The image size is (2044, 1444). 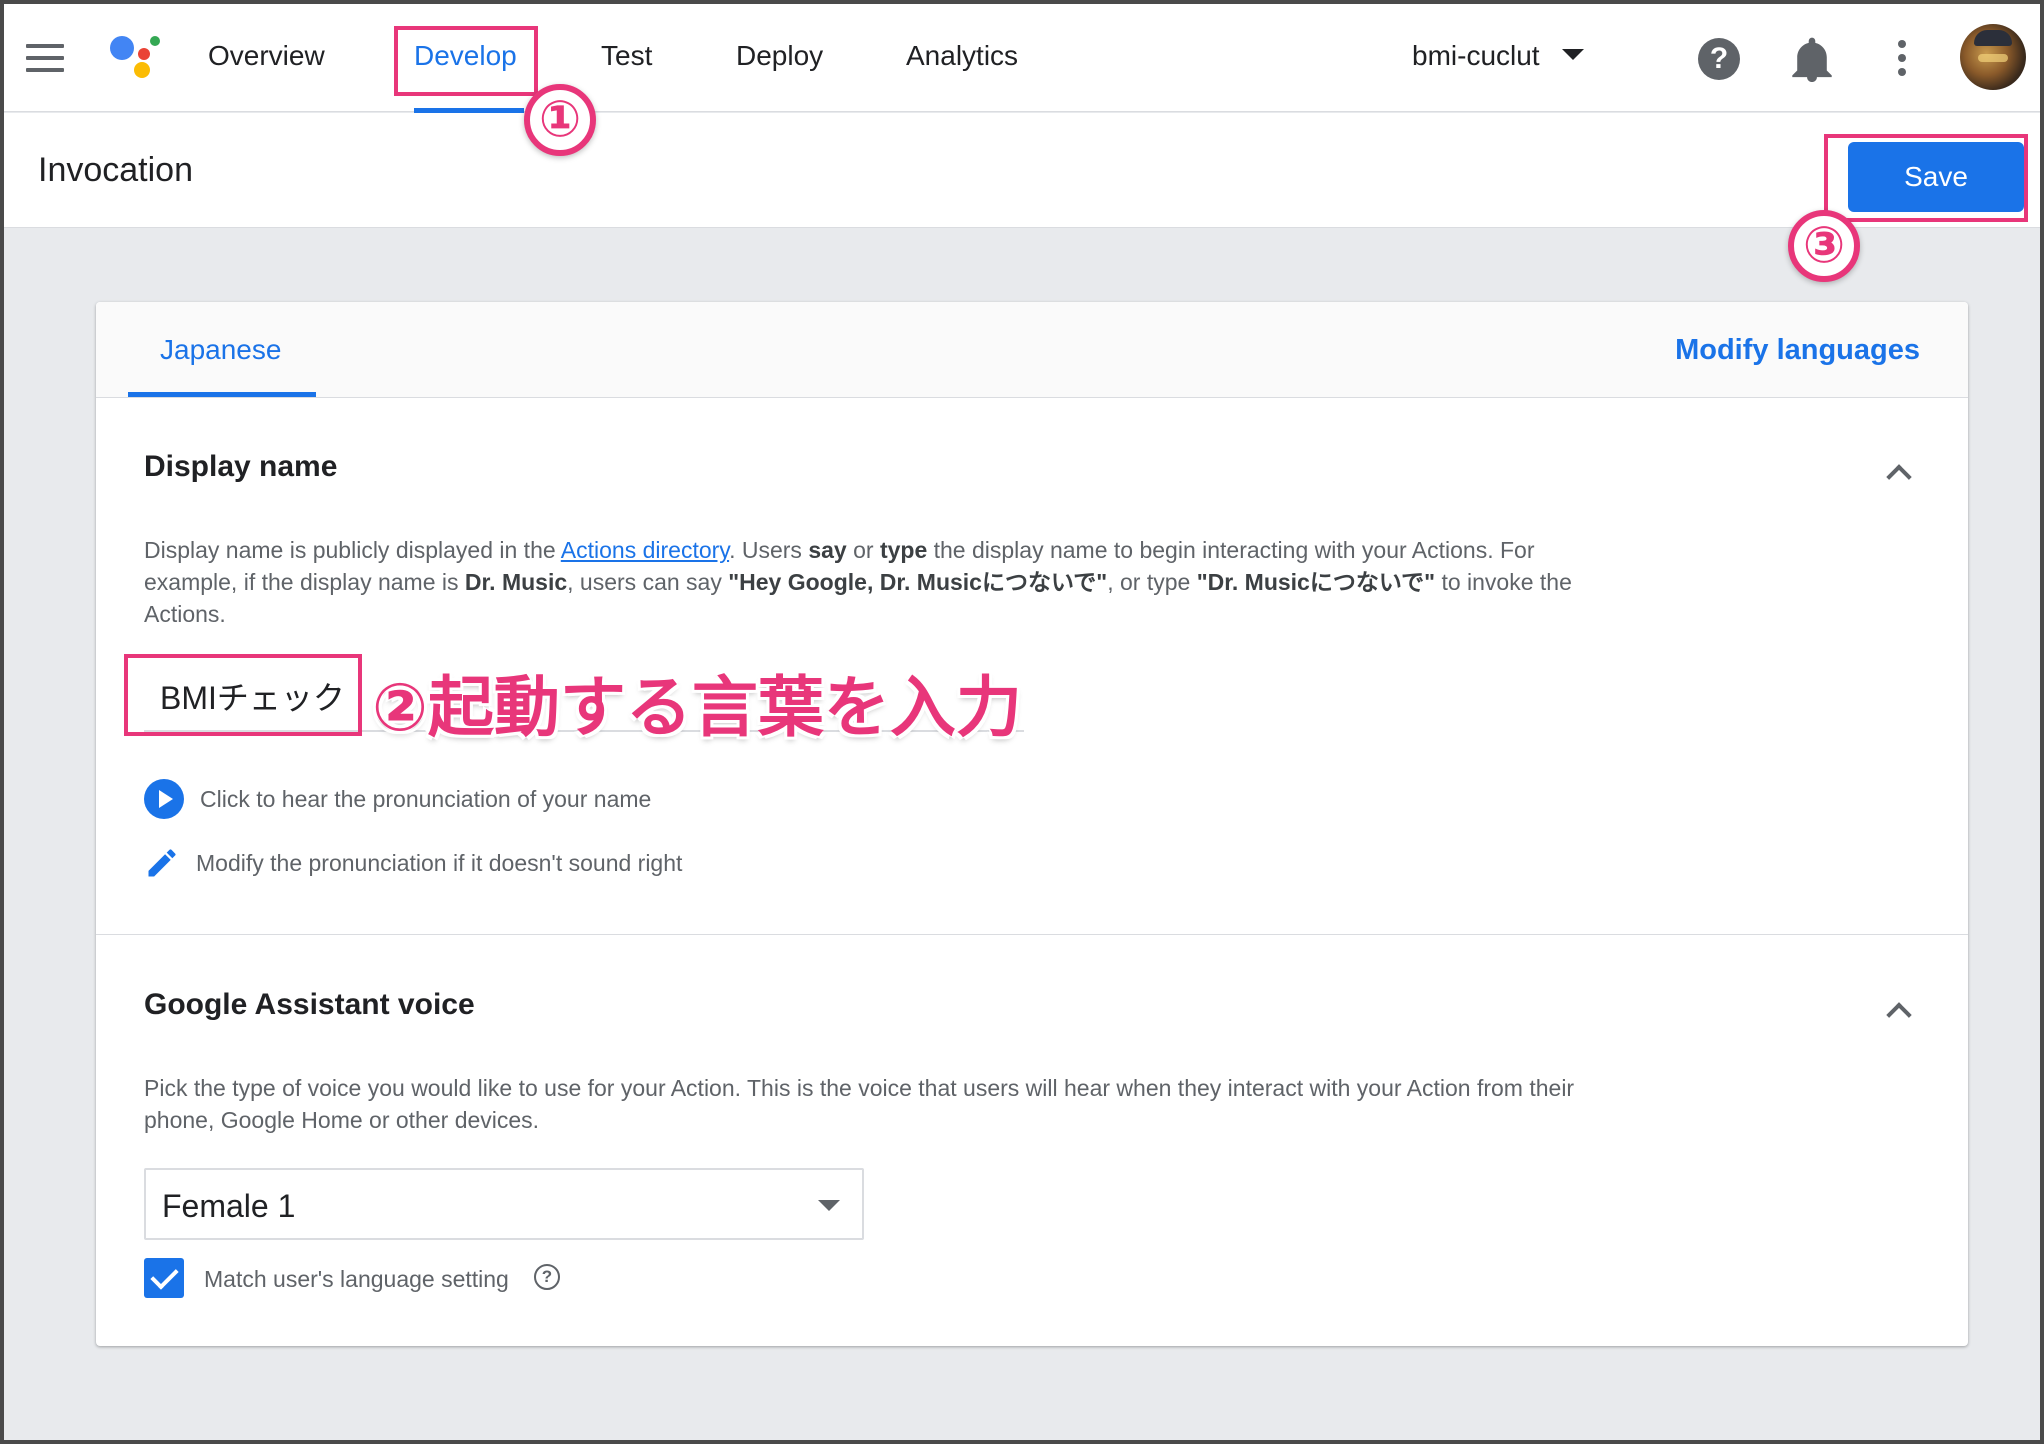 I want to click on bell-icon, so click(x=1812, y=59).